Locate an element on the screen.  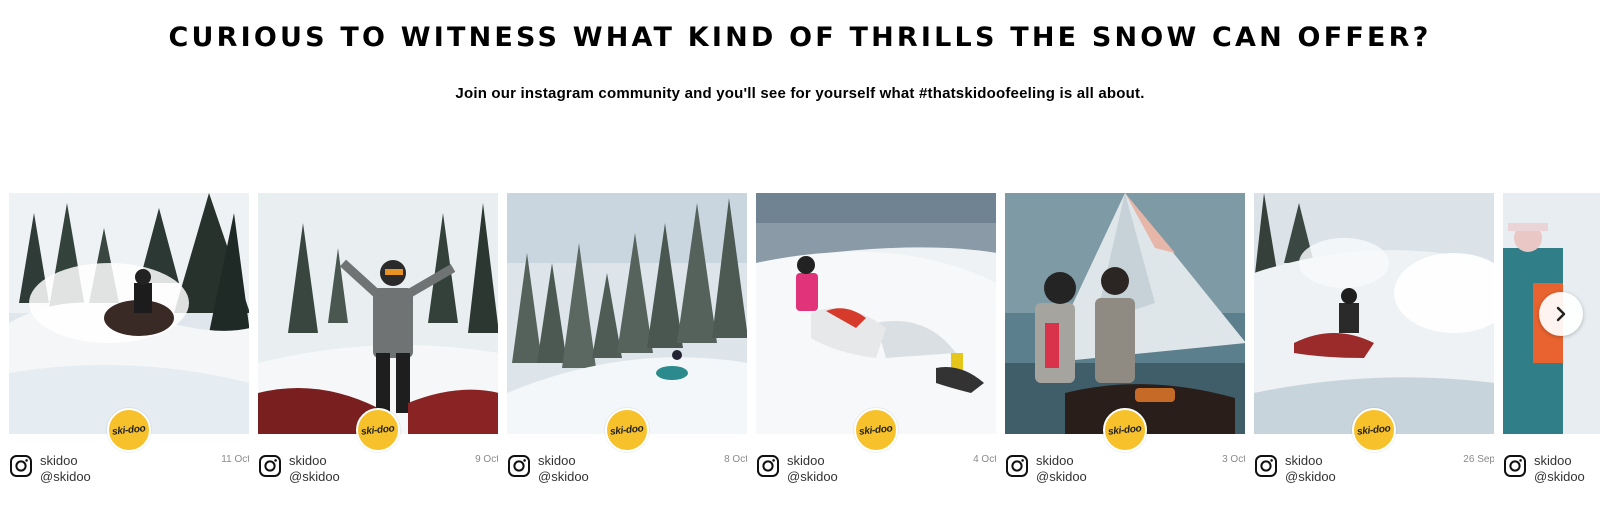
instagram-post-card: ski-doo skidoo @skidoo 4 Oct is located at coordinates (874, 352).